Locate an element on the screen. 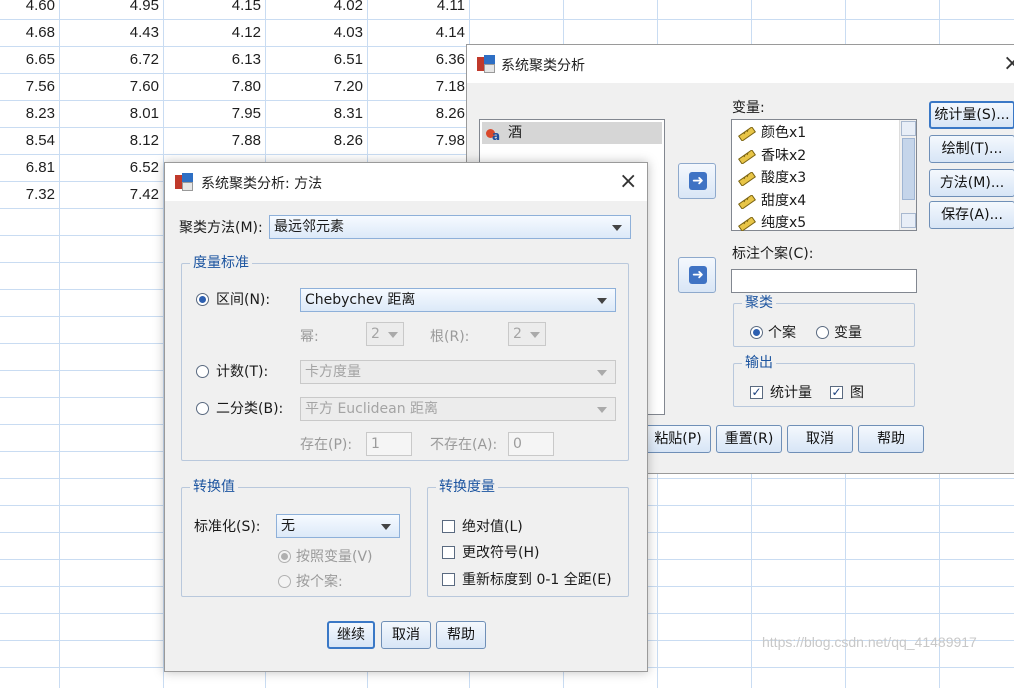 The height and width of the screenshot is (688, 1014). table-cell: 4.14 is located at coordinates (418, 32).